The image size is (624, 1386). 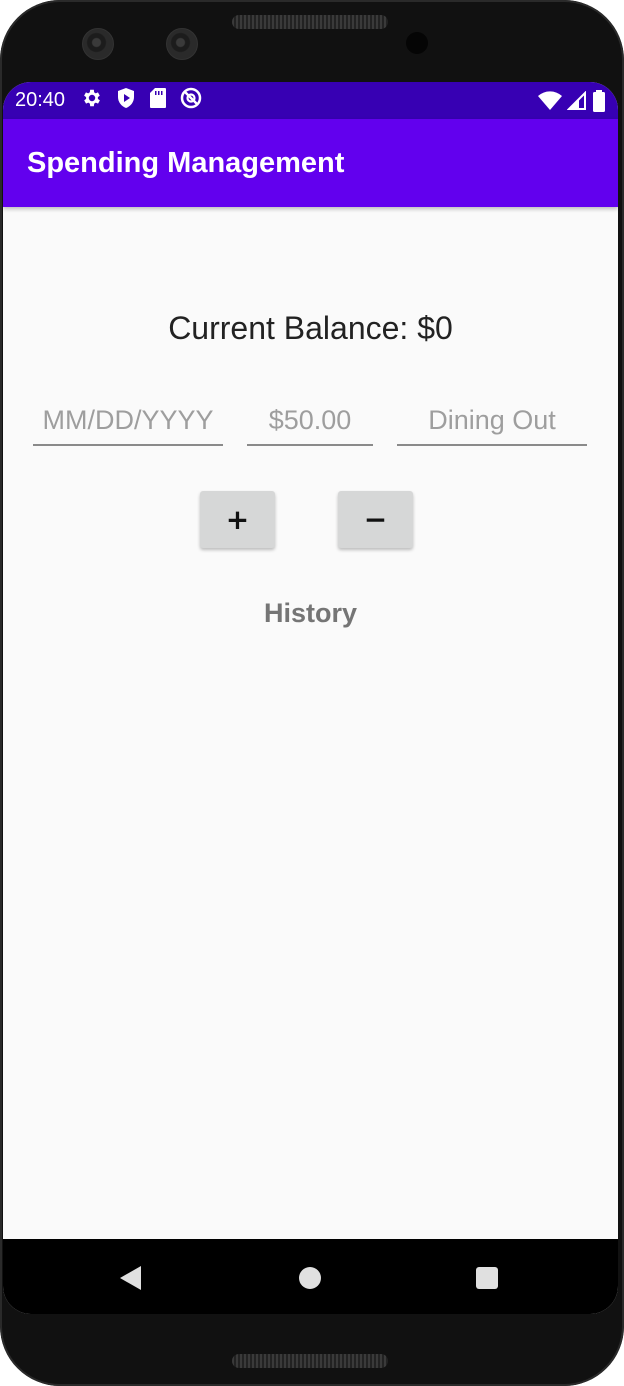 What do you see at coordinates (126, 100) in the screenshot?
I see `shield-icon` at bounding box center [126, 100].